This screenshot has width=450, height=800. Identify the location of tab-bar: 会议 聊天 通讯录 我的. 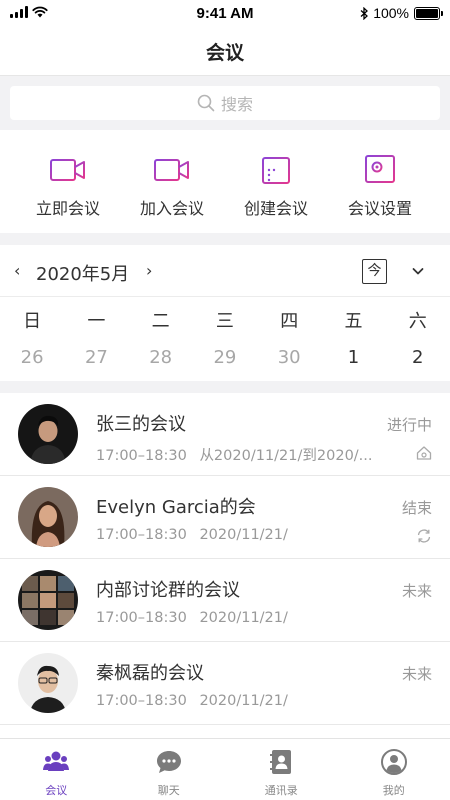
(225, 769).